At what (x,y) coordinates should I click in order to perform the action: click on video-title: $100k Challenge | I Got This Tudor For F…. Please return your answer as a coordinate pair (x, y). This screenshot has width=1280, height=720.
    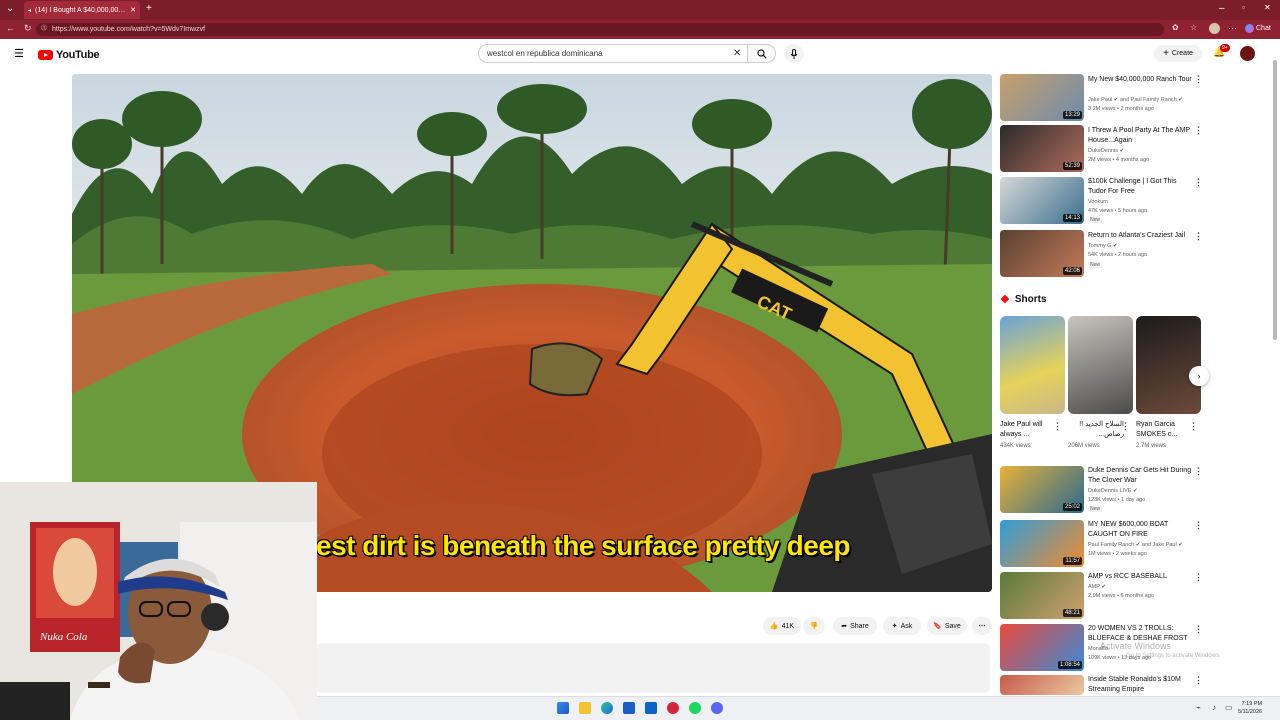
    Looking at the image, I should click on (1140, 187).